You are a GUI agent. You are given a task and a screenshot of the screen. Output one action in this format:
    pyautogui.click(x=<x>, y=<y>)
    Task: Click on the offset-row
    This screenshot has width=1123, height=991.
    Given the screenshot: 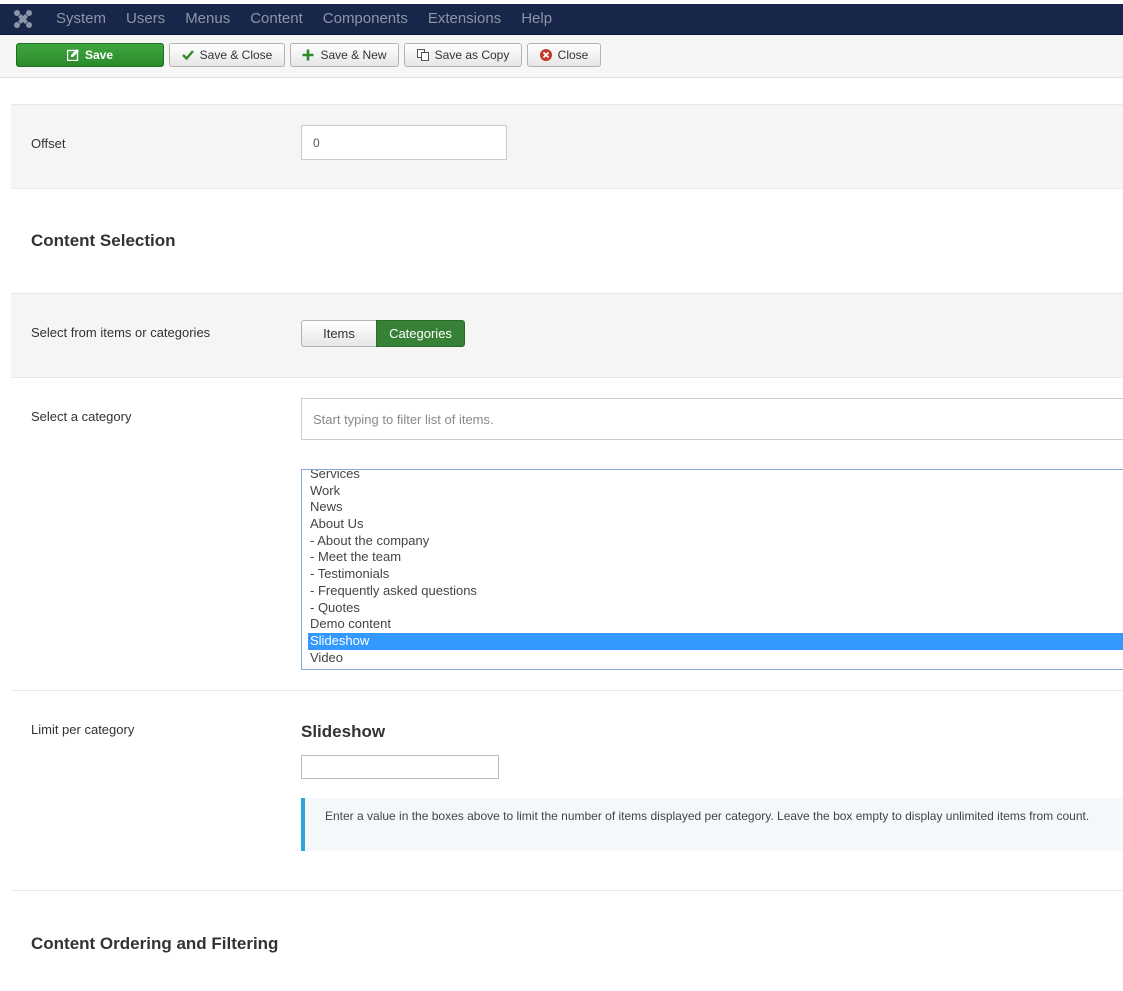 What is the action you would take?
    pyautogui.click(x=567, y=146)
    